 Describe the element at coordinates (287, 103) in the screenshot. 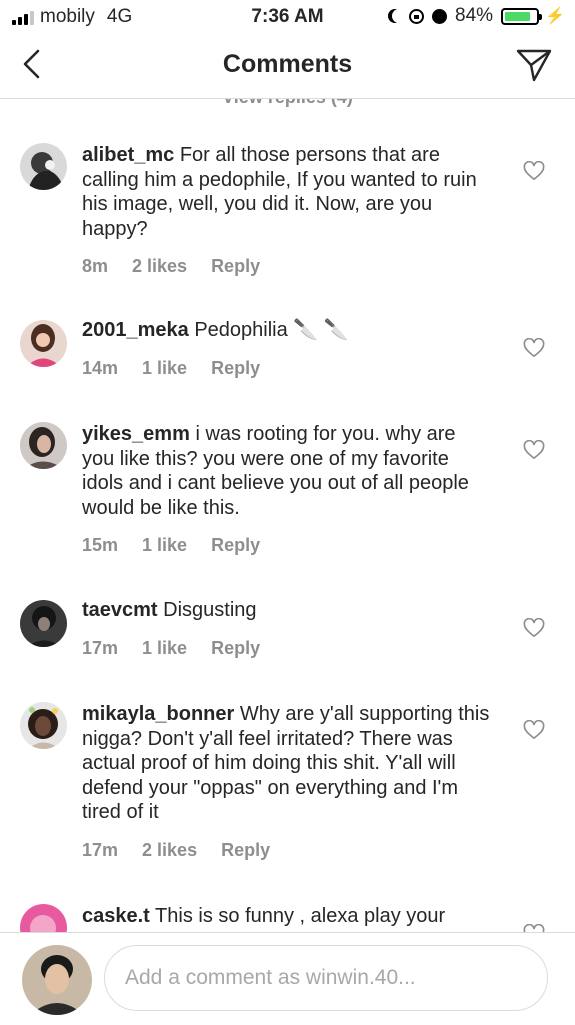

I see `view-replies-link: View replies (4)` at that location.